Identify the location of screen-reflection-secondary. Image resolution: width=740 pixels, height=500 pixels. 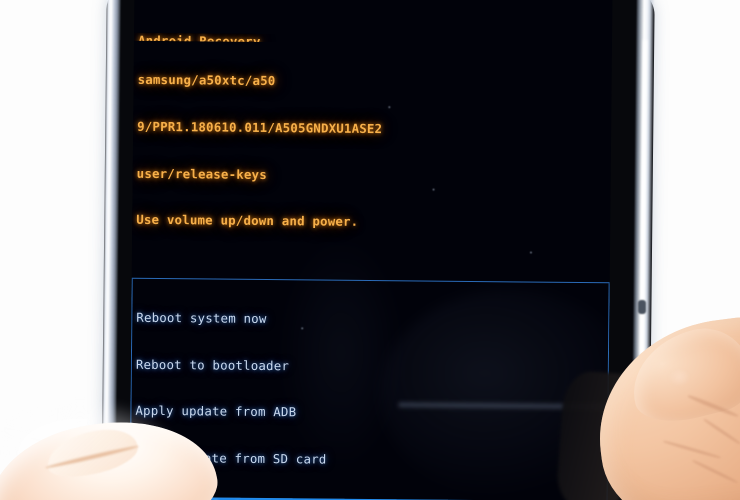
(341, 353).